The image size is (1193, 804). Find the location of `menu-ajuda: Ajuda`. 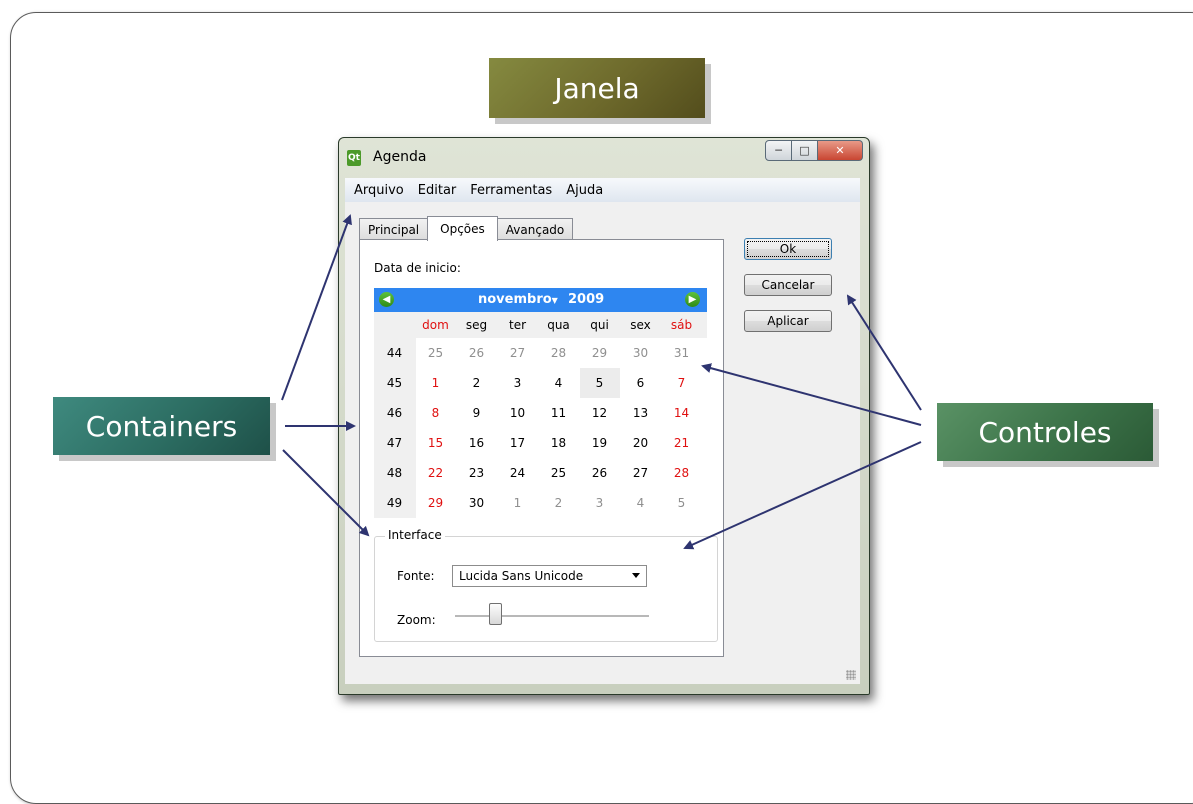

menu-ajuda: Ajuda is located at coordinates (584, 190).